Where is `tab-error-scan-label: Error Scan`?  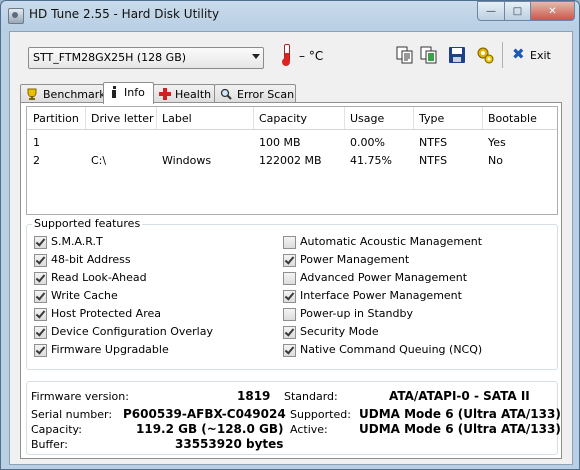
tab-error-scan-label: Error Scan is located at coordinates (266, 94).